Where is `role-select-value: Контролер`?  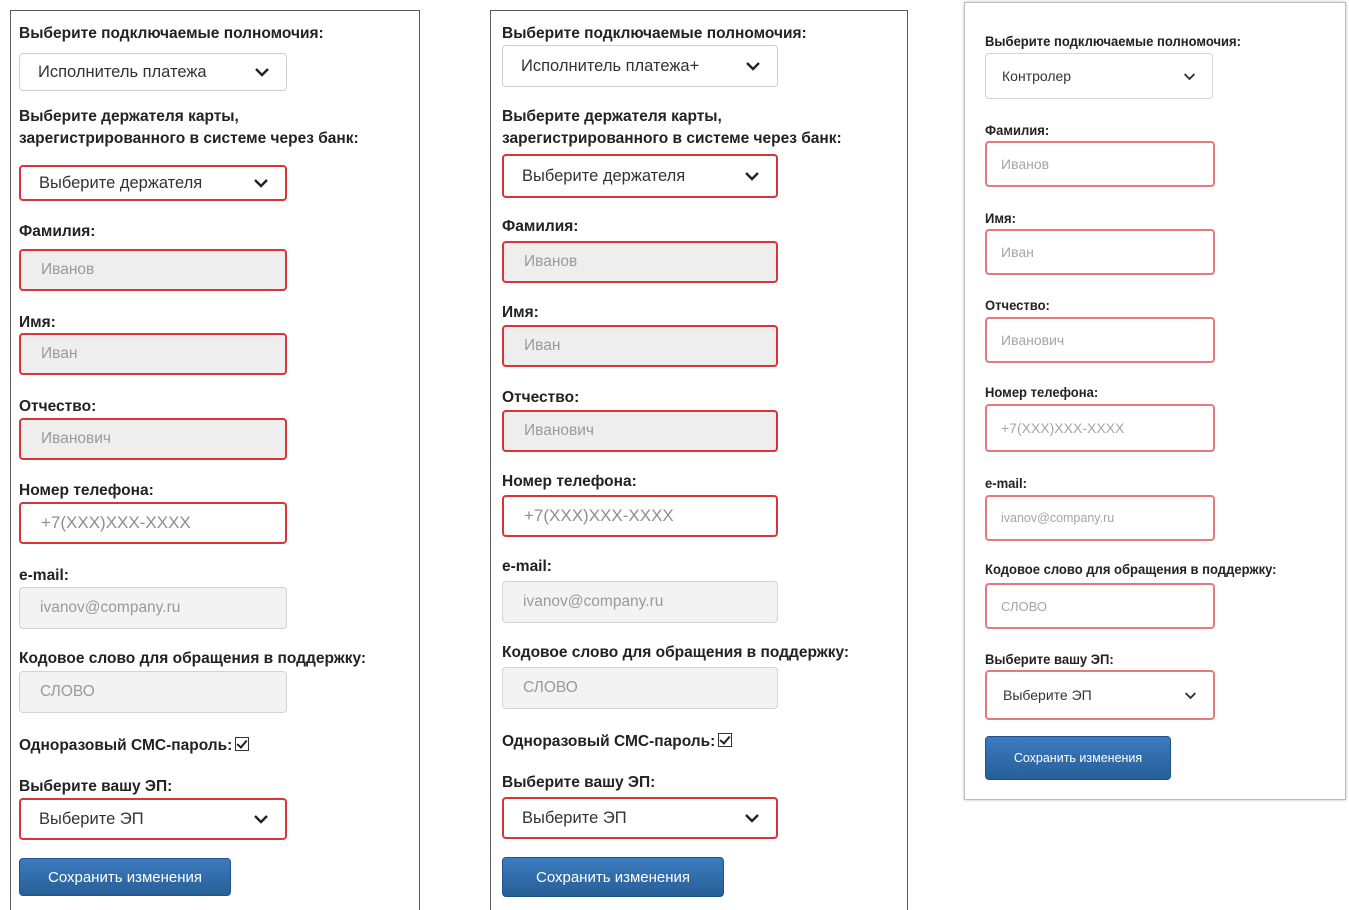 role-select-value: Контролер is located at coordinates (1037, 76).